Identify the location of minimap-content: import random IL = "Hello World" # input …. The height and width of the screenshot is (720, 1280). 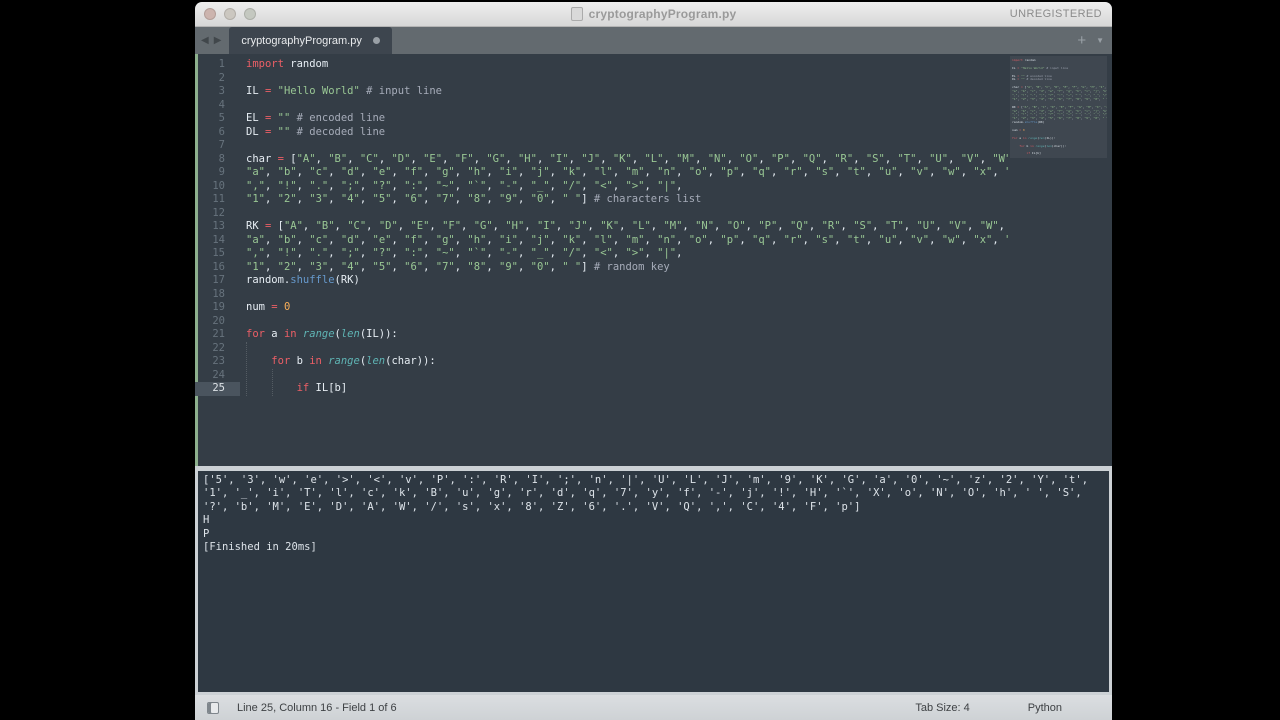
(1059, 107).